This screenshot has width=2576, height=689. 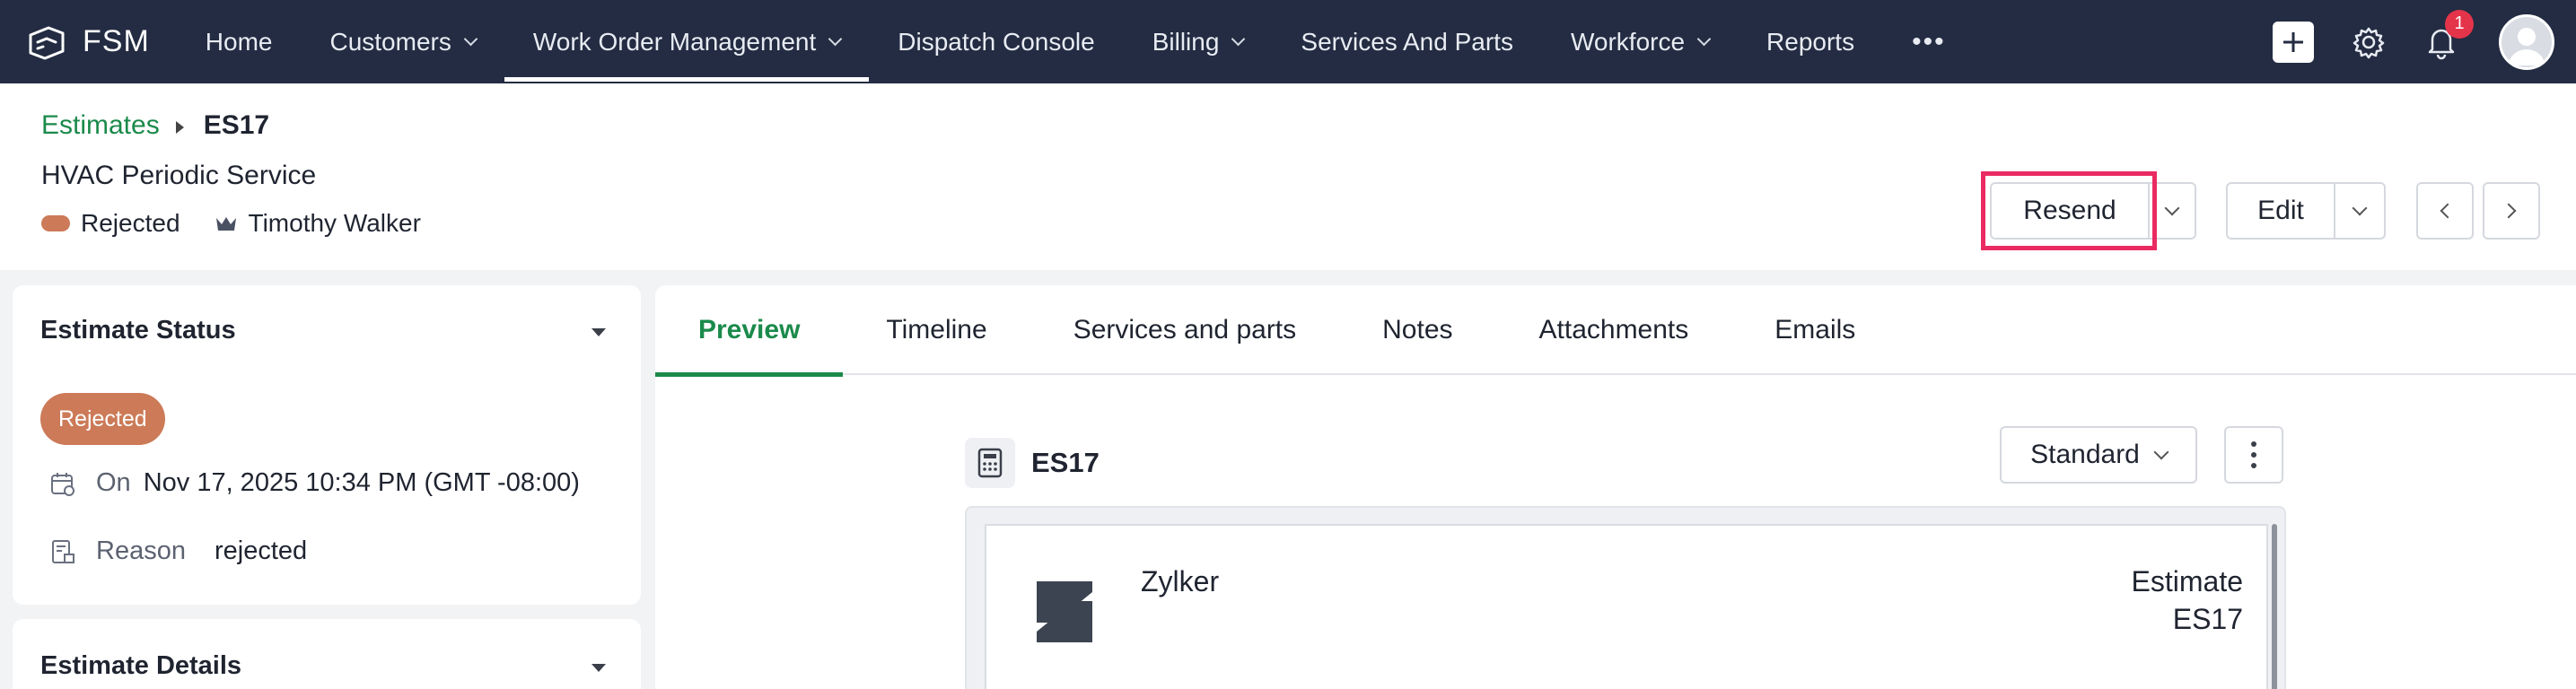 I want to click on status-date-row: On Nov 17, 2025 10:34 PM (GMT -08:00), so click(x=314, y=483).